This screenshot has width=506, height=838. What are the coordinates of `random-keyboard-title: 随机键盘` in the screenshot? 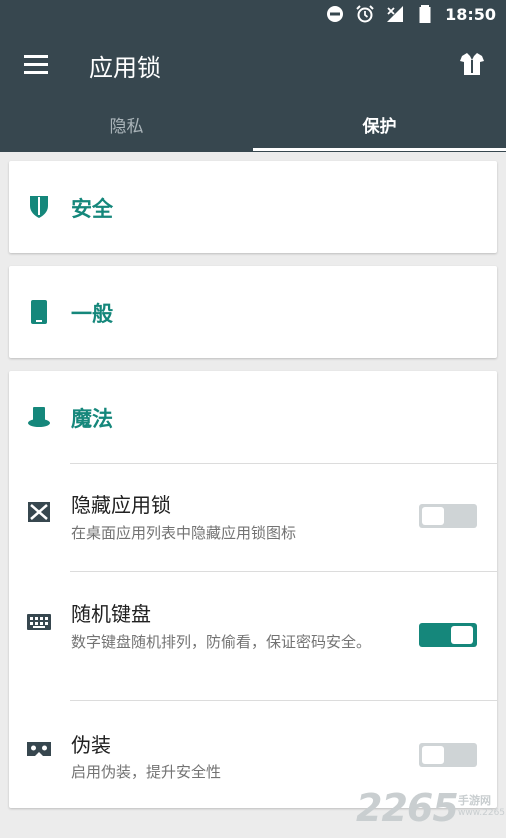 It's located at (111, 614).